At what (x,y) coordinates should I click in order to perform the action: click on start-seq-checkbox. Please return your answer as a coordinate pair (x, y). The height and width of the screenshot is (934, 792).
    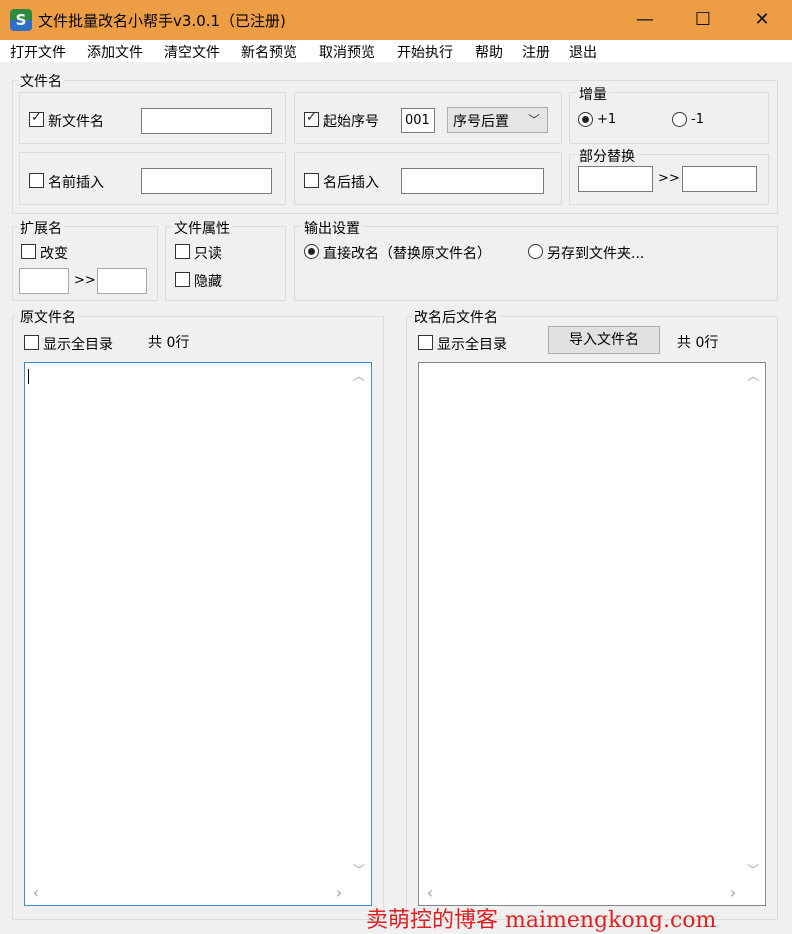
    Looking at the image, I should click on (311, 118).